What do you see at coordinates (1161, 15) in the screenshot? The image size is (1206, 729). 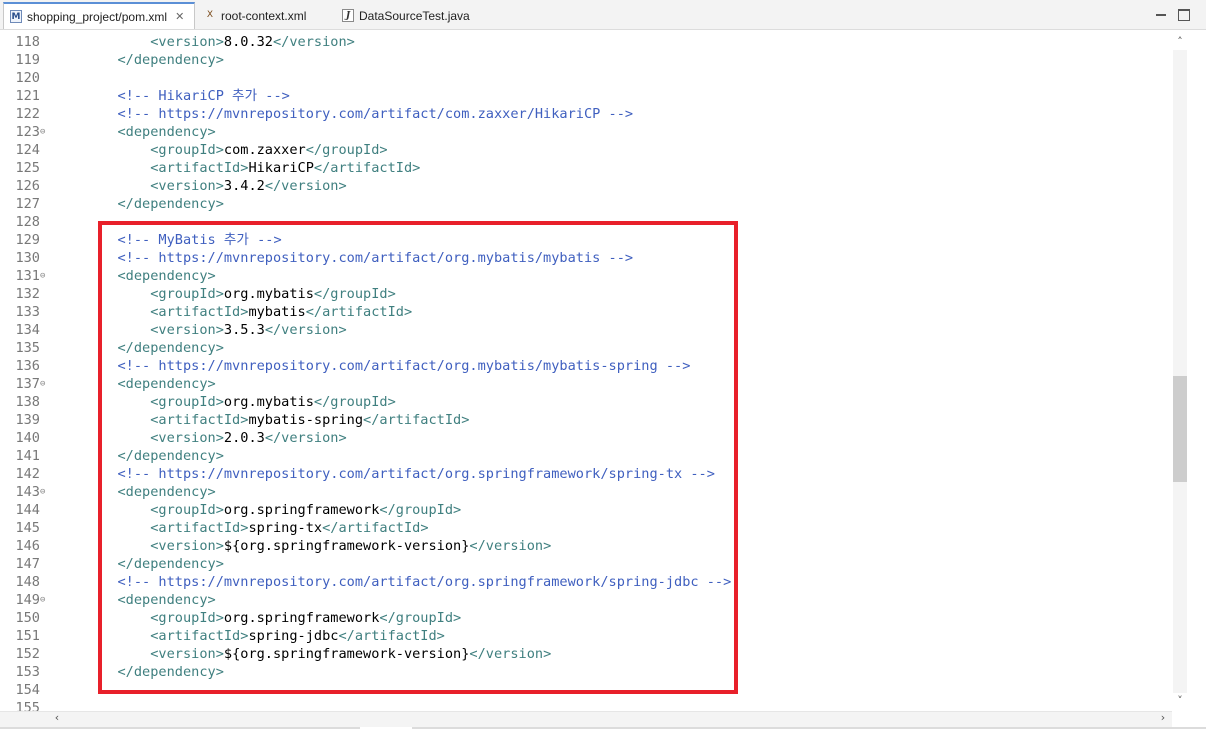 I see `minimize-icon` at bounding box center [1161, 15].